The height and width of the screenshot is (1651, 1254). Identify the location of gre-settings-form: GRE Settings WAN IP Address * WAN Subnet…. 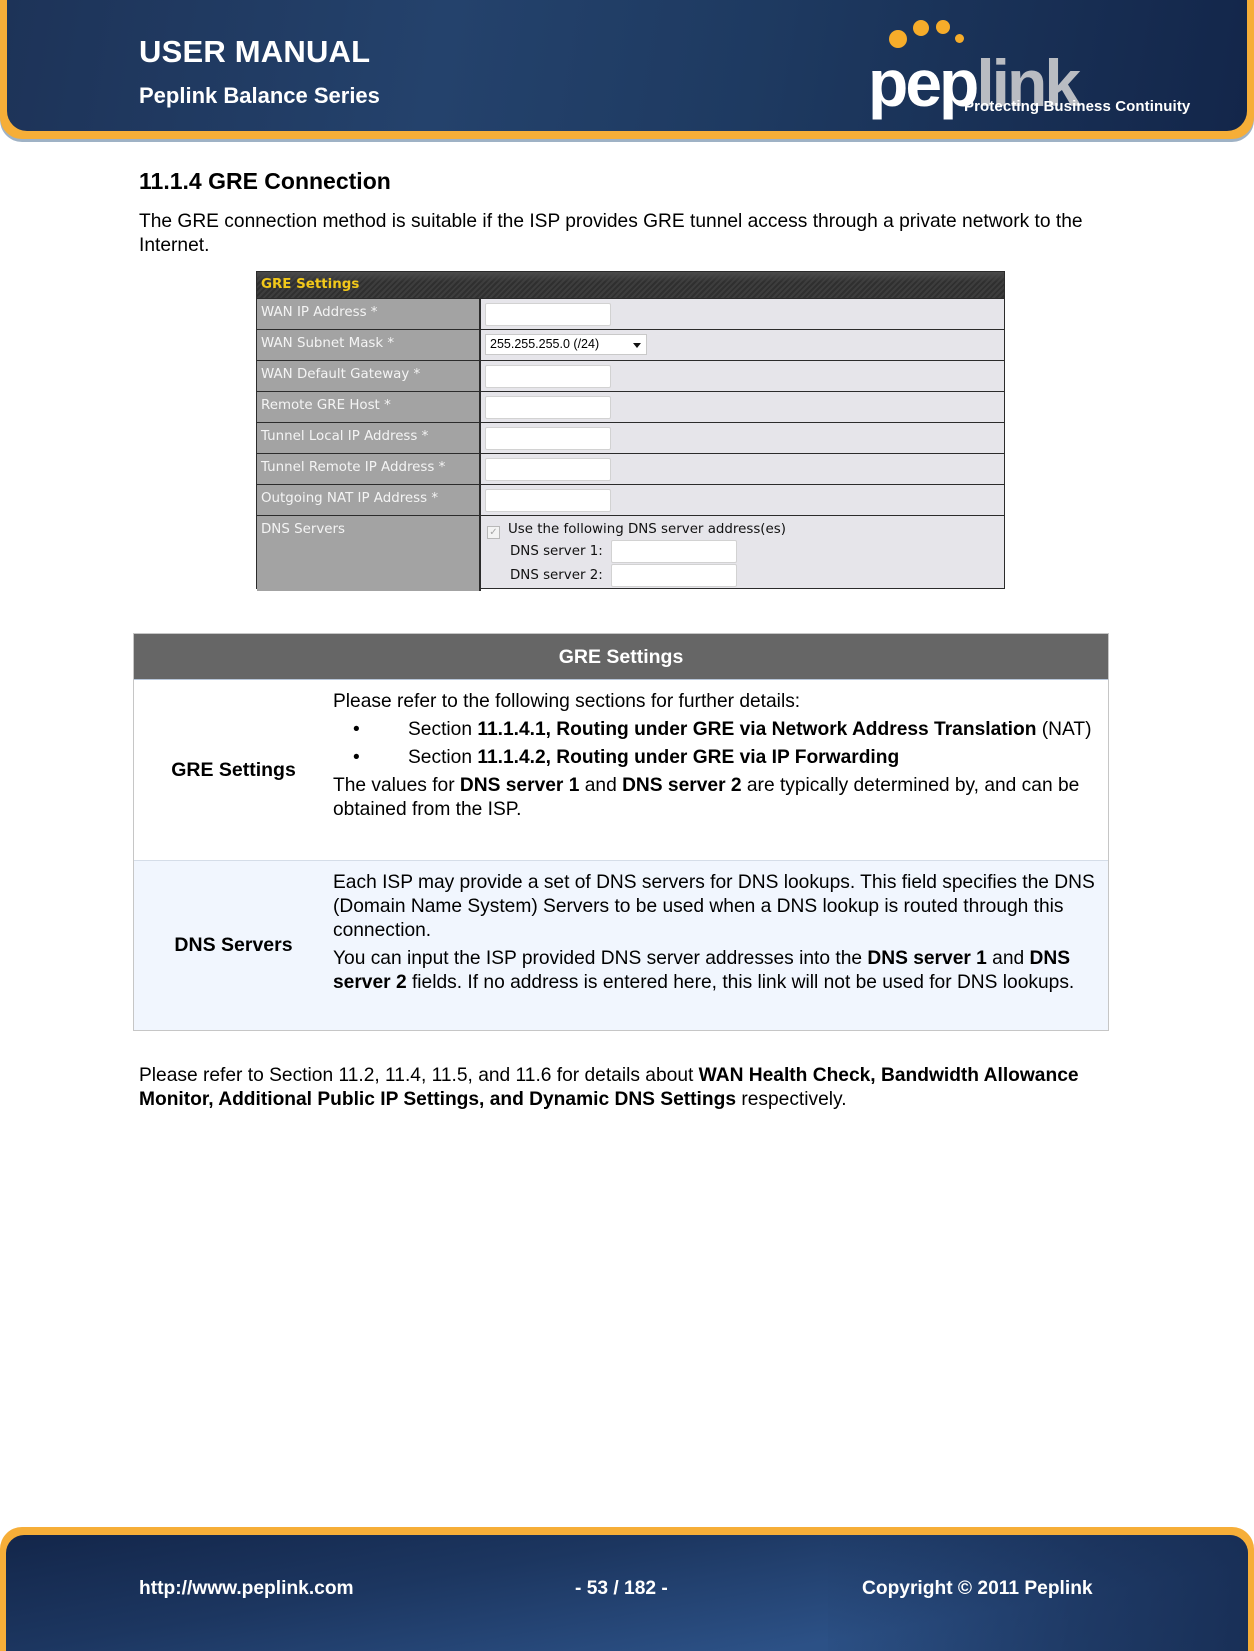
(630, 431).